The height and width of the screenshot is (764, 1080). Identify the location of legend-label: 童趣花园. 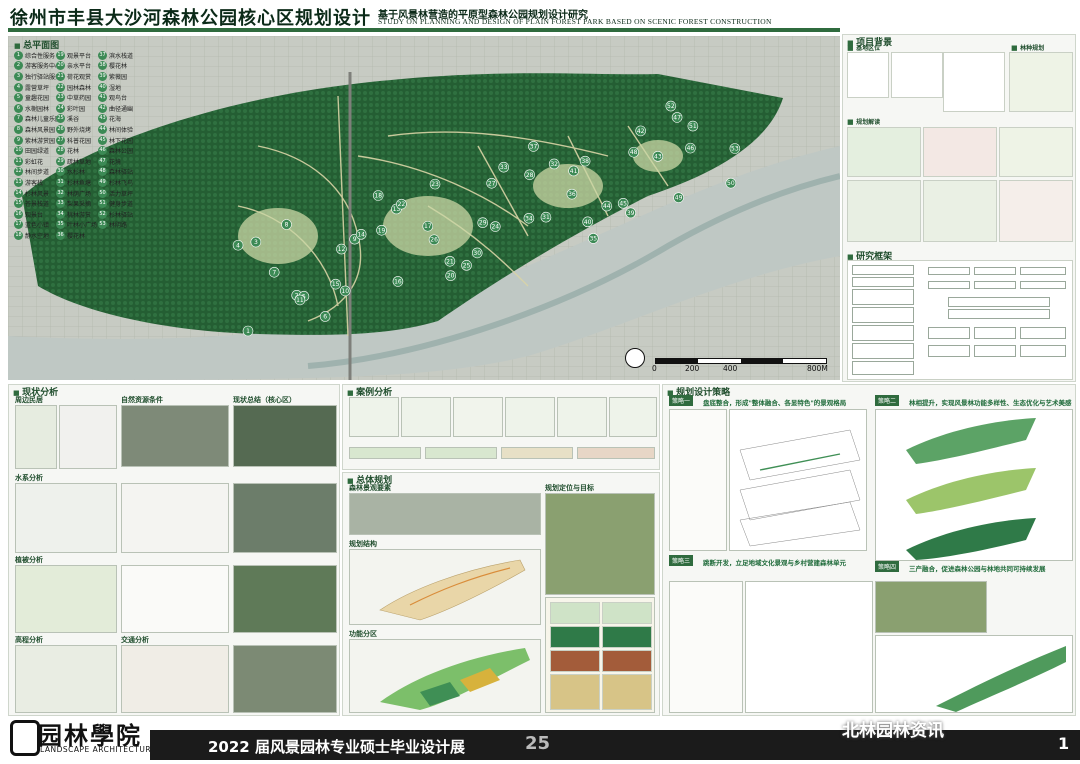
(37, 99).